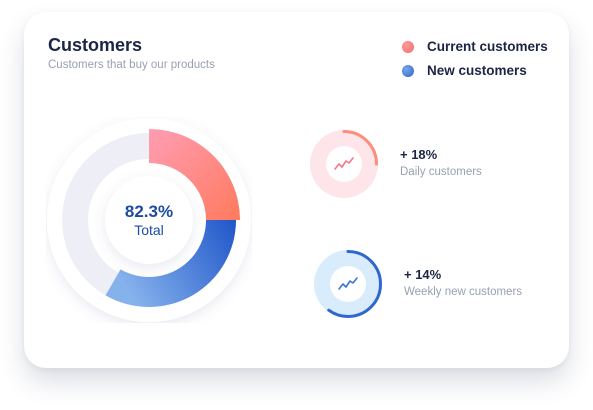  What do you see at coordinates (441, 172) in the screenshot?
I see `daily-customers-label: Daily customers` at bounding box center [441, 172].